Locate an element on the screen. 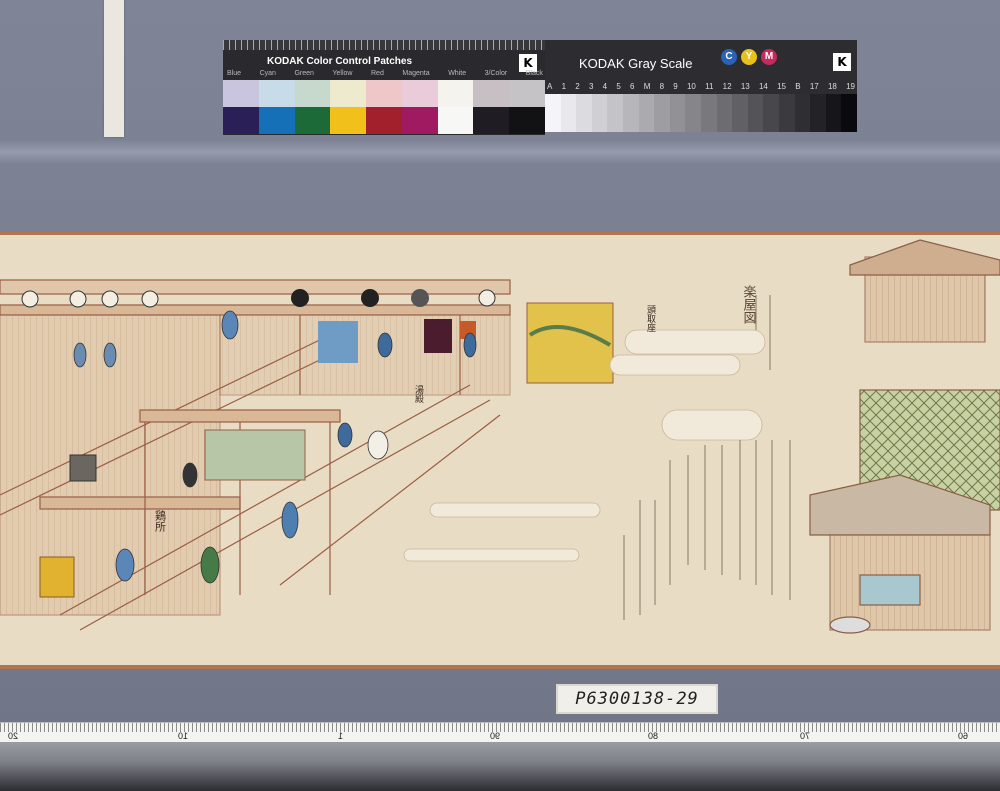 The image size is (1000, 791). color-patches is located at coordinates (384, 107).